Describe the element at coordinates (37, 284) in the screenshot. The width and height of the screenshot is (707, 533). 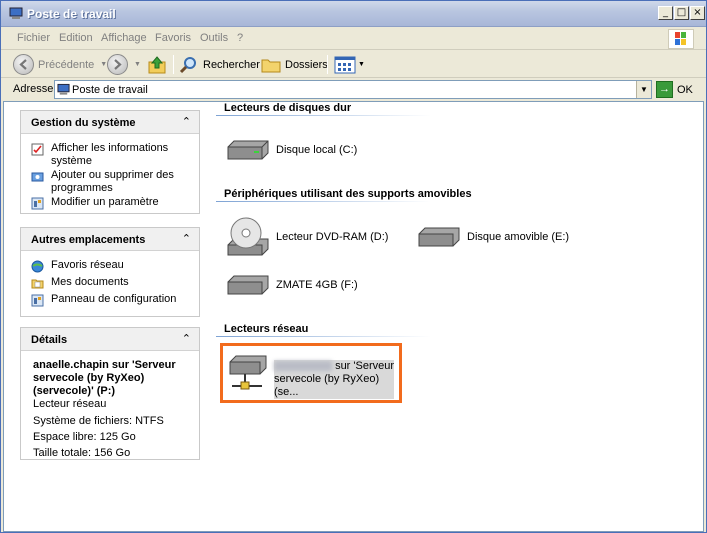
I see `my-documents-icon` at that location.